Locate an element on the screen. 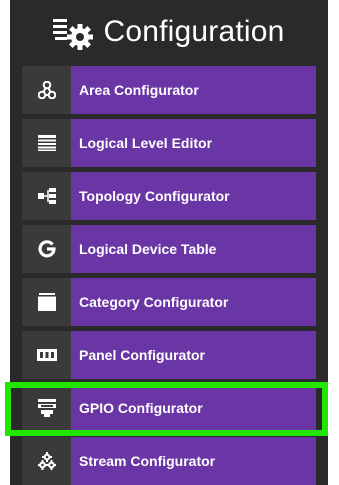  gpio-chip-icon is located at coordinates (46, 408).